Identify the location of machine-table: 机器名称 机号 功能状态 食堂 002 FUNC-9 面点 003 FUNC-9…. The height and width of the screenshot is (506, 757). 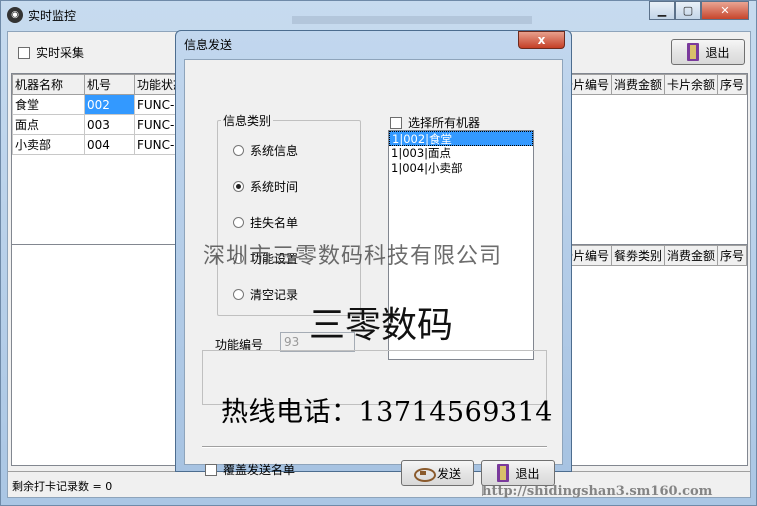
(99, 114).